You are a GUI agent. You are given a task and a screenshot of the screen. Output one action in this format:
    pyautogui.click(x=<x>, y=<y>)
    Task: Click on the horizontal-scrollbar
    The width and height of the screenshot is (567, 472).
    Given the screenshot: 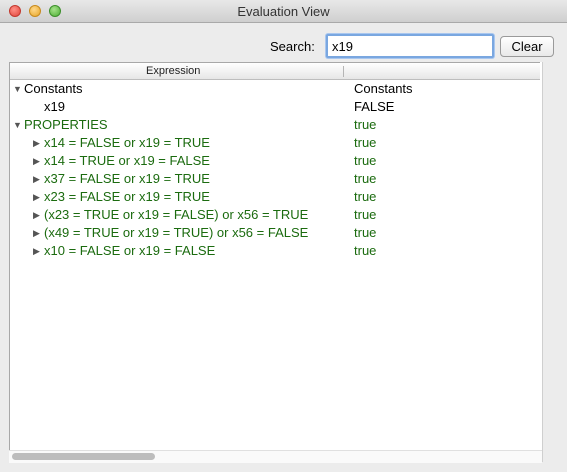 What is the action you would take?
    pyautogui.click(x=275, y=456)
    